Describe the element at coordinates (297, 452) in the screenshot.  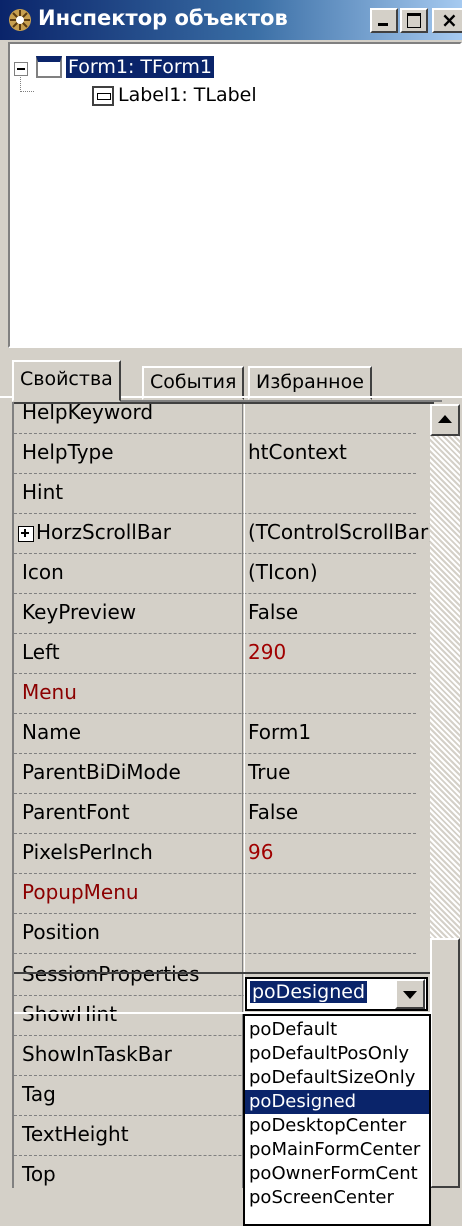
I see `property-value: htContext` at that location.